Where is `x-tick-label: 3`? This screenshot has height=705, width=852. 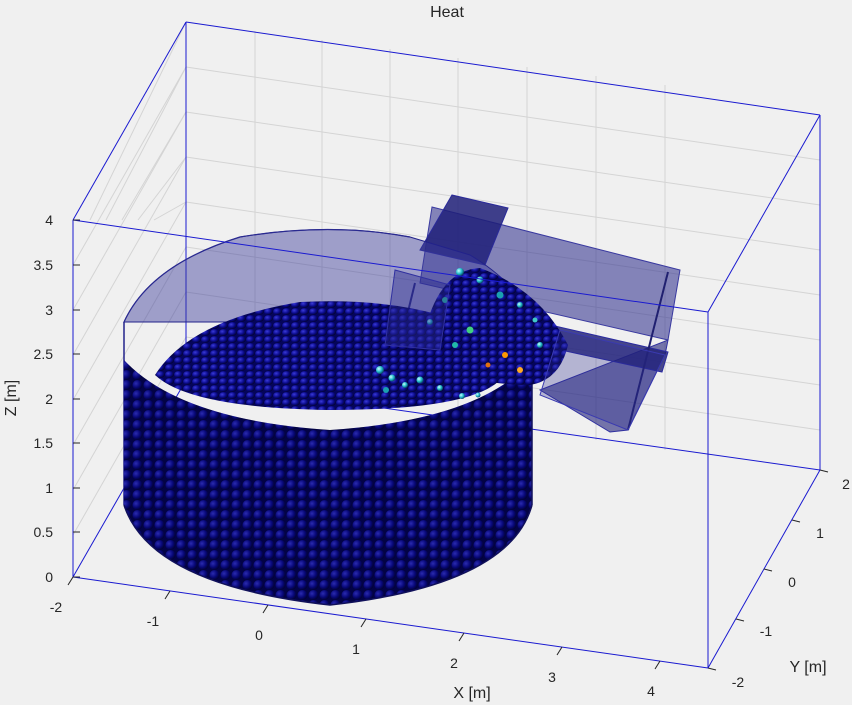 x-tick-label: 3 is located at coordinates (552, 677).